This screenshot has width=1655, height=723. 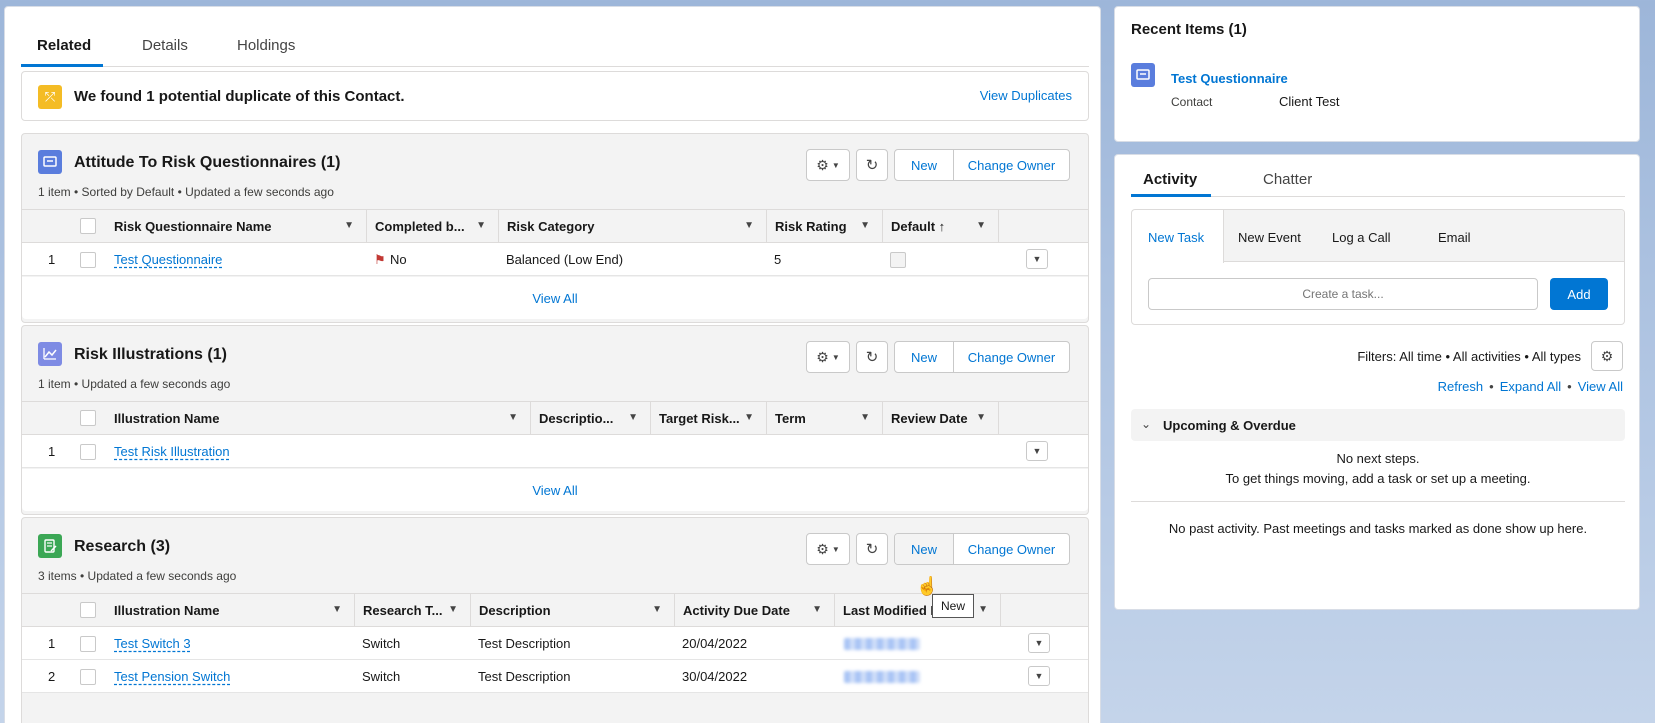 What do you see at coordinates (1378, 425) in the screenshot?
I see `upcoming-overdue-section: ⌄ Upcoming & Overdue` at bounding box center [1378, 425].